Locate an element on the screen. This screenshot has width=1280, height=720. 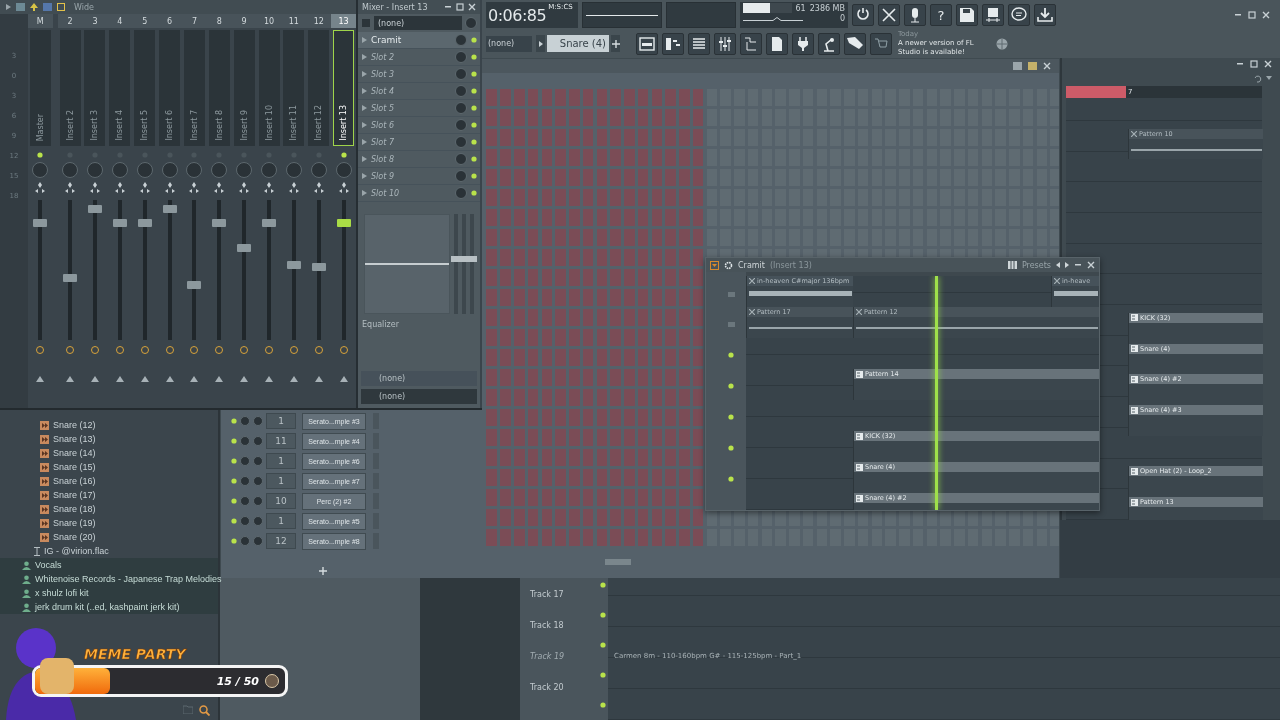
strip-number: M is located at coordinates (40, 21).